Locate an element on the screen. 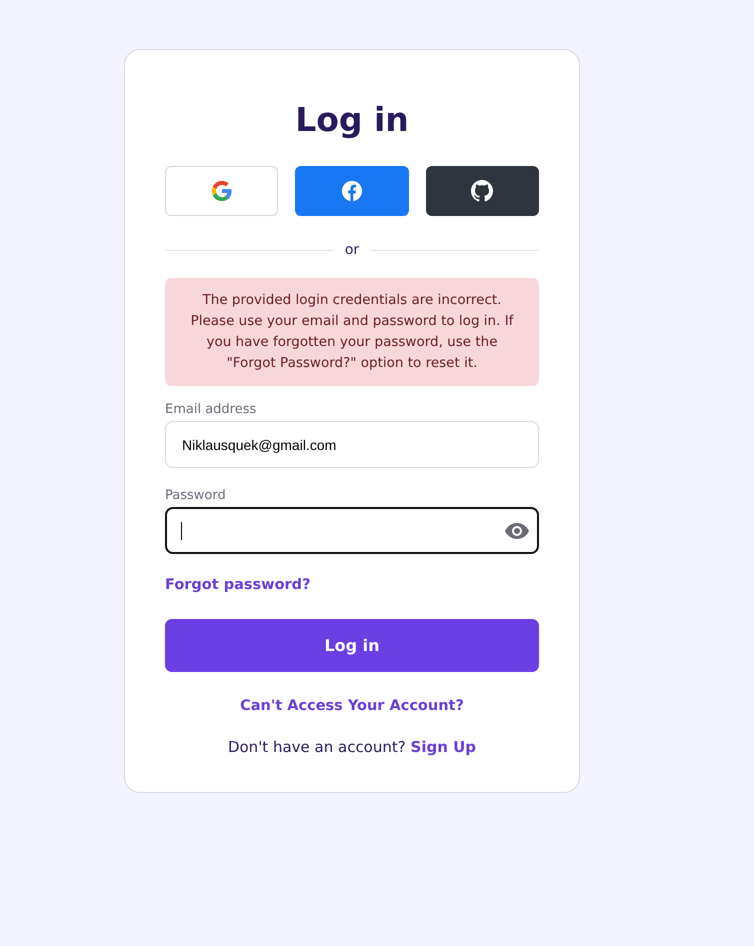  google-icon is located at coordinates (221, 191).